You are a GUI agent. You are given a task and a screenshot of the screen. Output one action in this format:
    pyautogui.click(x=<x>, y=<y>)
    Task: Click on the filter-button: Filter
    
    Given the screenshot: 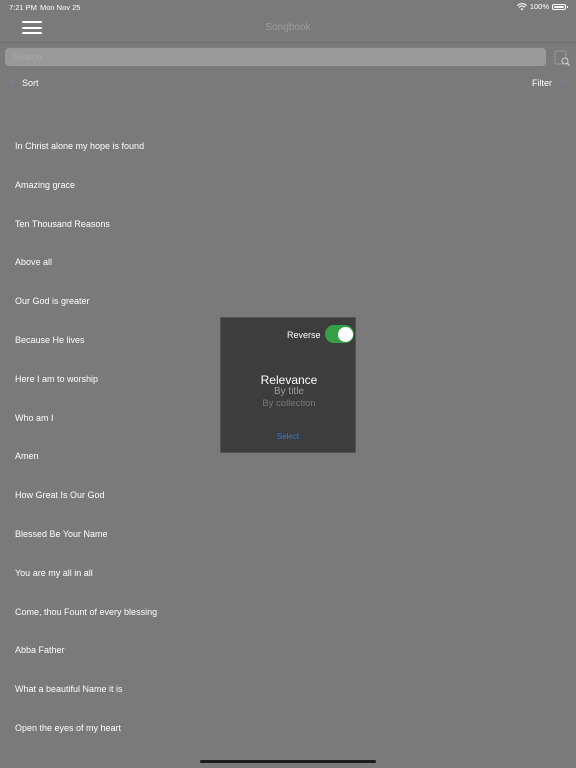 What is the action you would take?
    pyautogui.click(x=550, y=83)
    